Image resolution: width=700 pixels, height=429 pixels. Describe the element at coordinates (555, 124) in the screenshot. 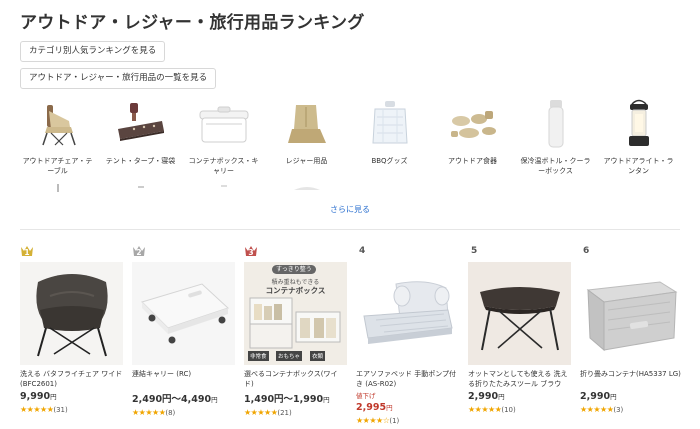

I see `thermos-bottle-icon` at that location.